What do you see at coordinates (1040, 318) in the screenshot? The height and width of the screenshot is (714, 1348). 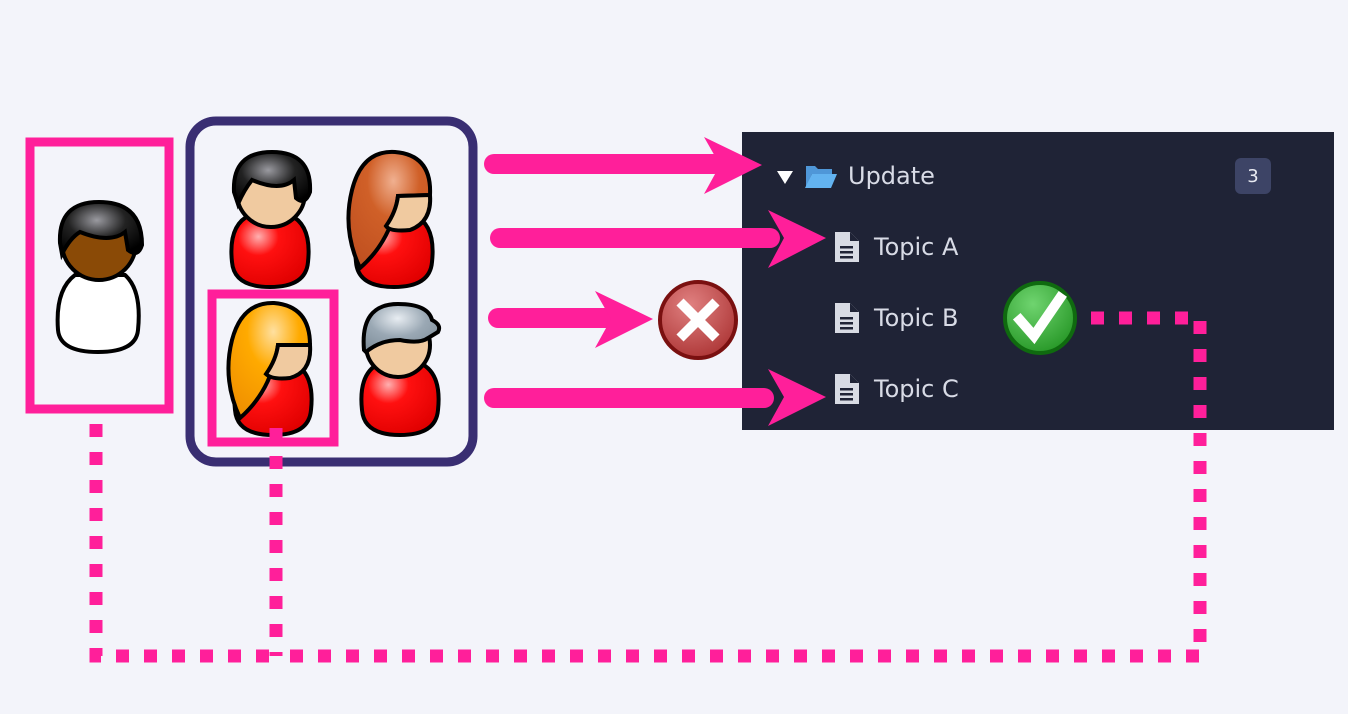 I see `check-circle-icon` at bounding box center [1040, 318].